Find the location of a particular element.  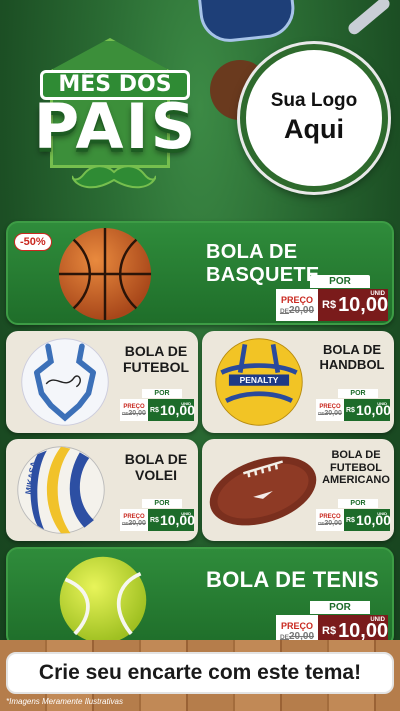

logo-line2: Aqui is located at coordinates (314, 129).